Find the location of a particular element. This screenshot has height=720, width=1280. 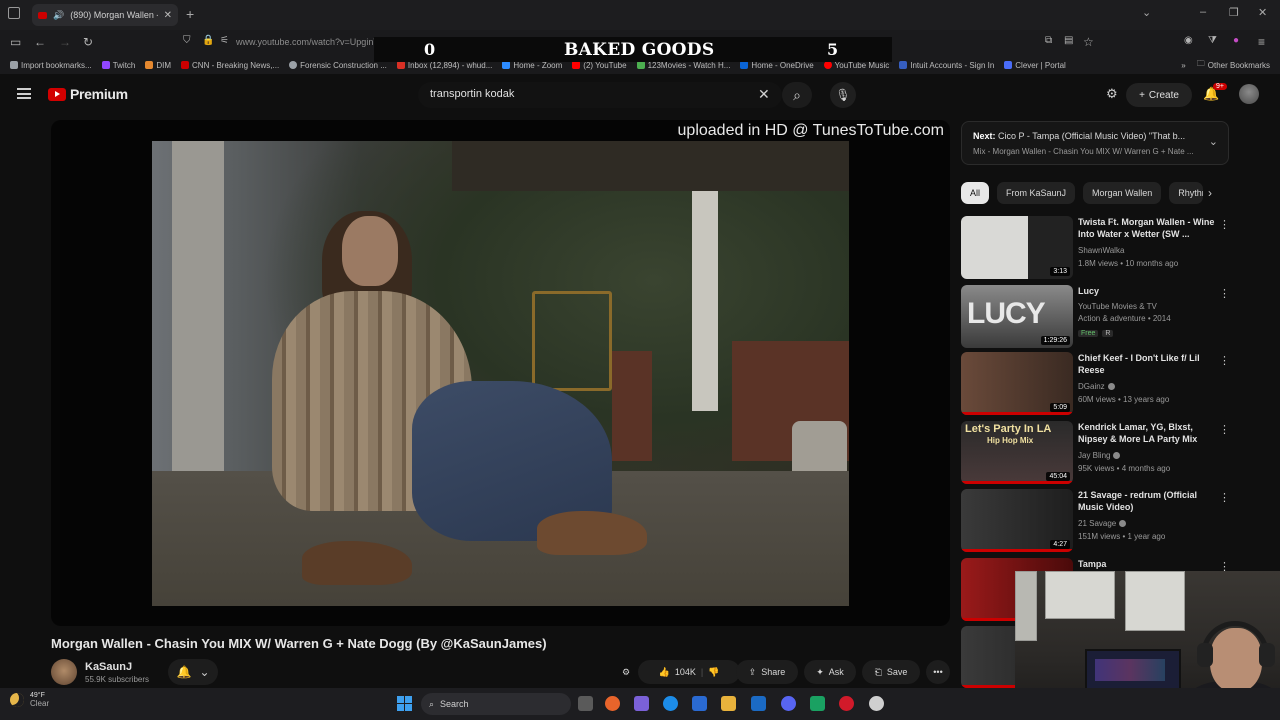

guide-menu-icon is located at coordinates (24, 93).